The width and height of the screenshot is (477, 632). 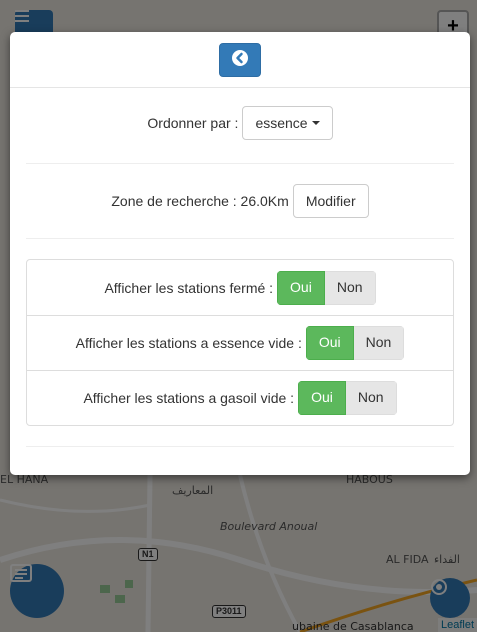 I want to click on filter-gasoil-yes: Oui, so click(x=322, y=398).